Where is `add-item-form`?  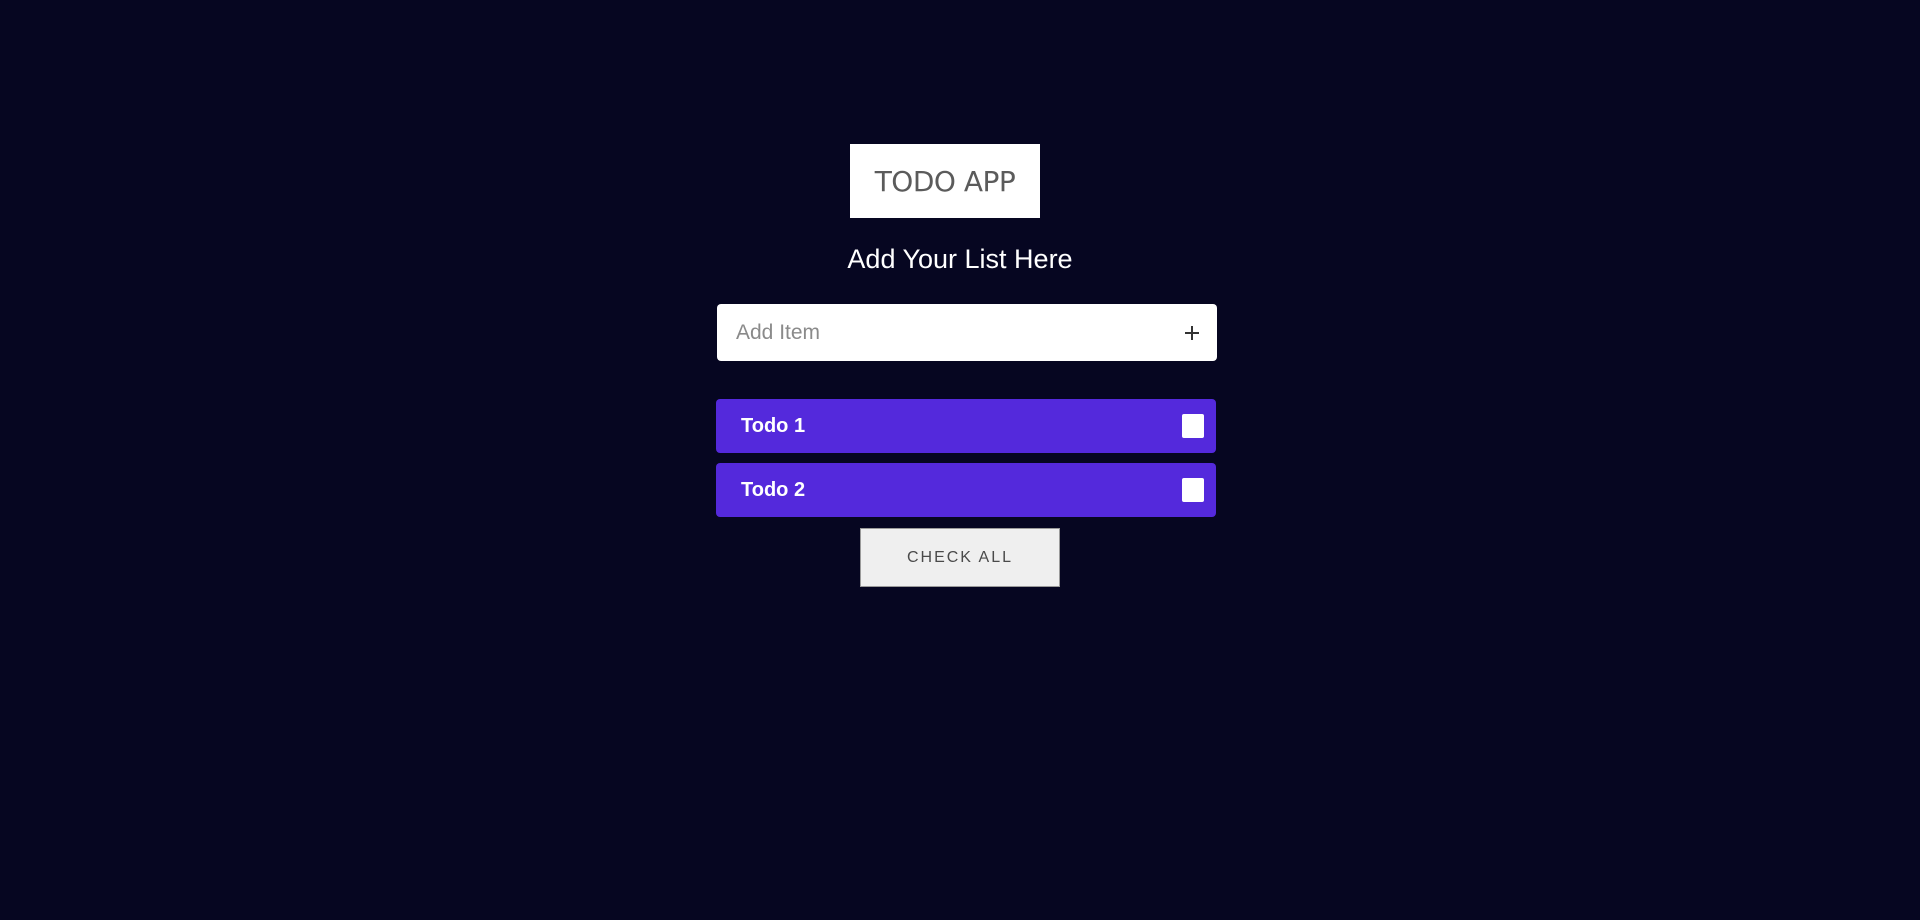 add-item-form is located at coordinates (967, 332).